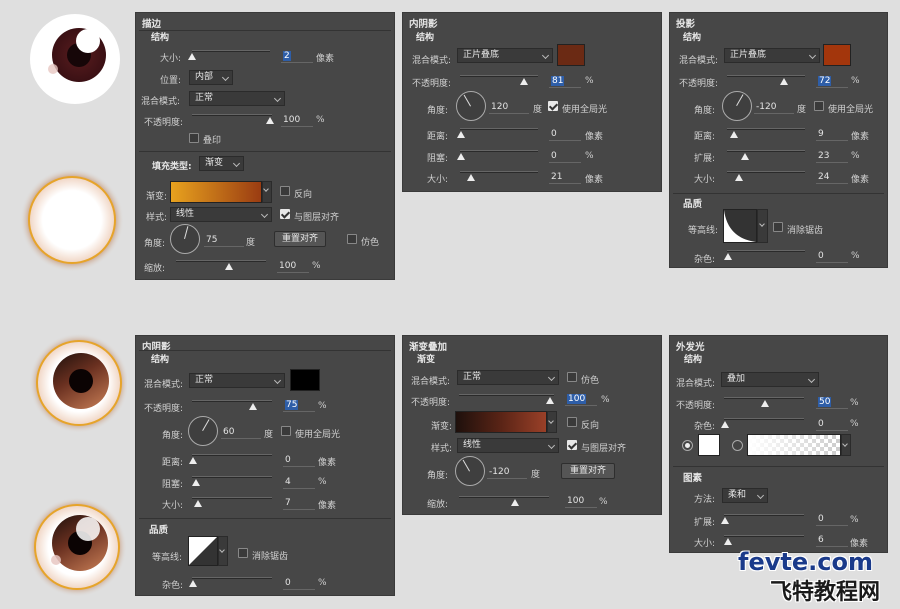  Describe the element at coordinates (832, 519) in the screenshot. I see `spread-input: 0` at that location.